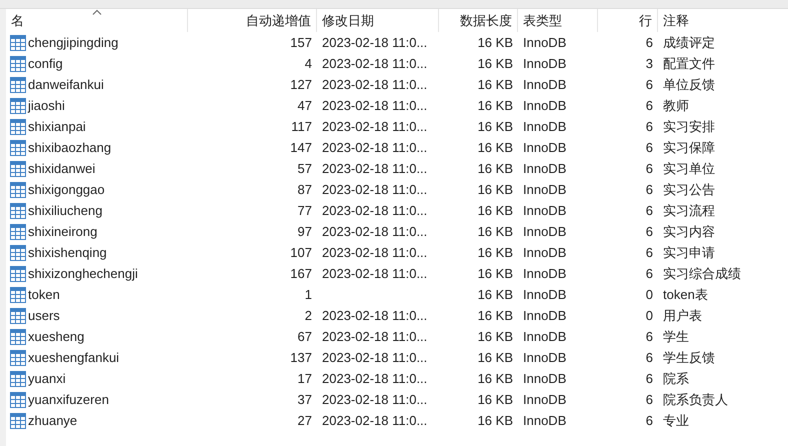 This screenshot has width=788, height=446. I want to click on table-name: shixiliucheng, so click(65, 210).